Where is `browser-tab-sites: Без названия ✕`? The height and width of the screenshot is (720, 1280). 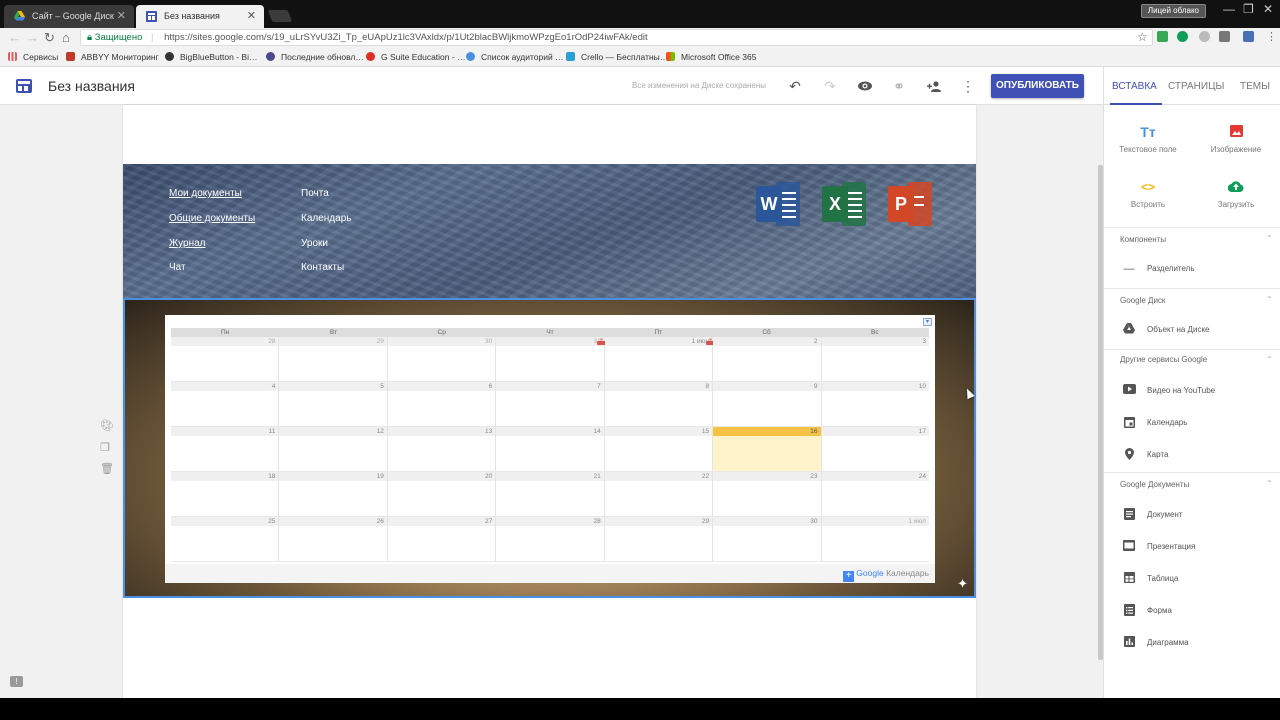 browser-tab-sites: Без названия ✕ is located at coordinates (200, 16).